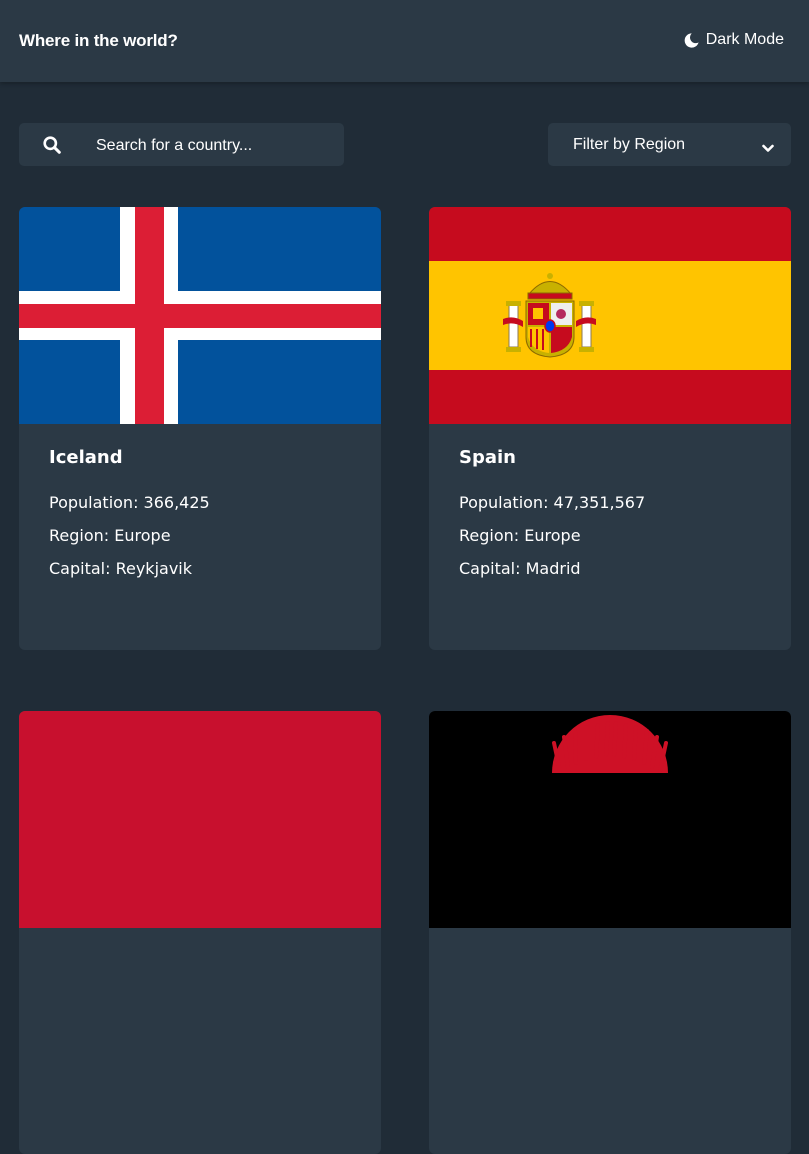 The height and width of the screenshot is (1154, 809). I want to click on capital-line: Capital: Madrid, so click(552, 576).